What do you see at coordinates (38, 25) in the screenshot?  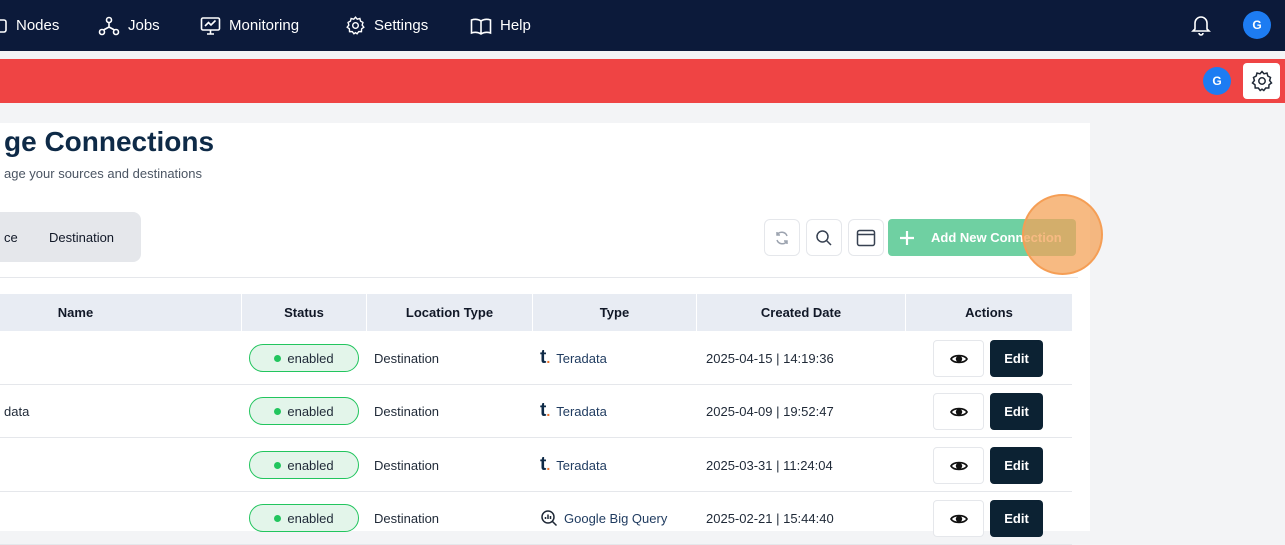 I see `nav-nodes-label: Nodes` at bounding box center [38, 25].